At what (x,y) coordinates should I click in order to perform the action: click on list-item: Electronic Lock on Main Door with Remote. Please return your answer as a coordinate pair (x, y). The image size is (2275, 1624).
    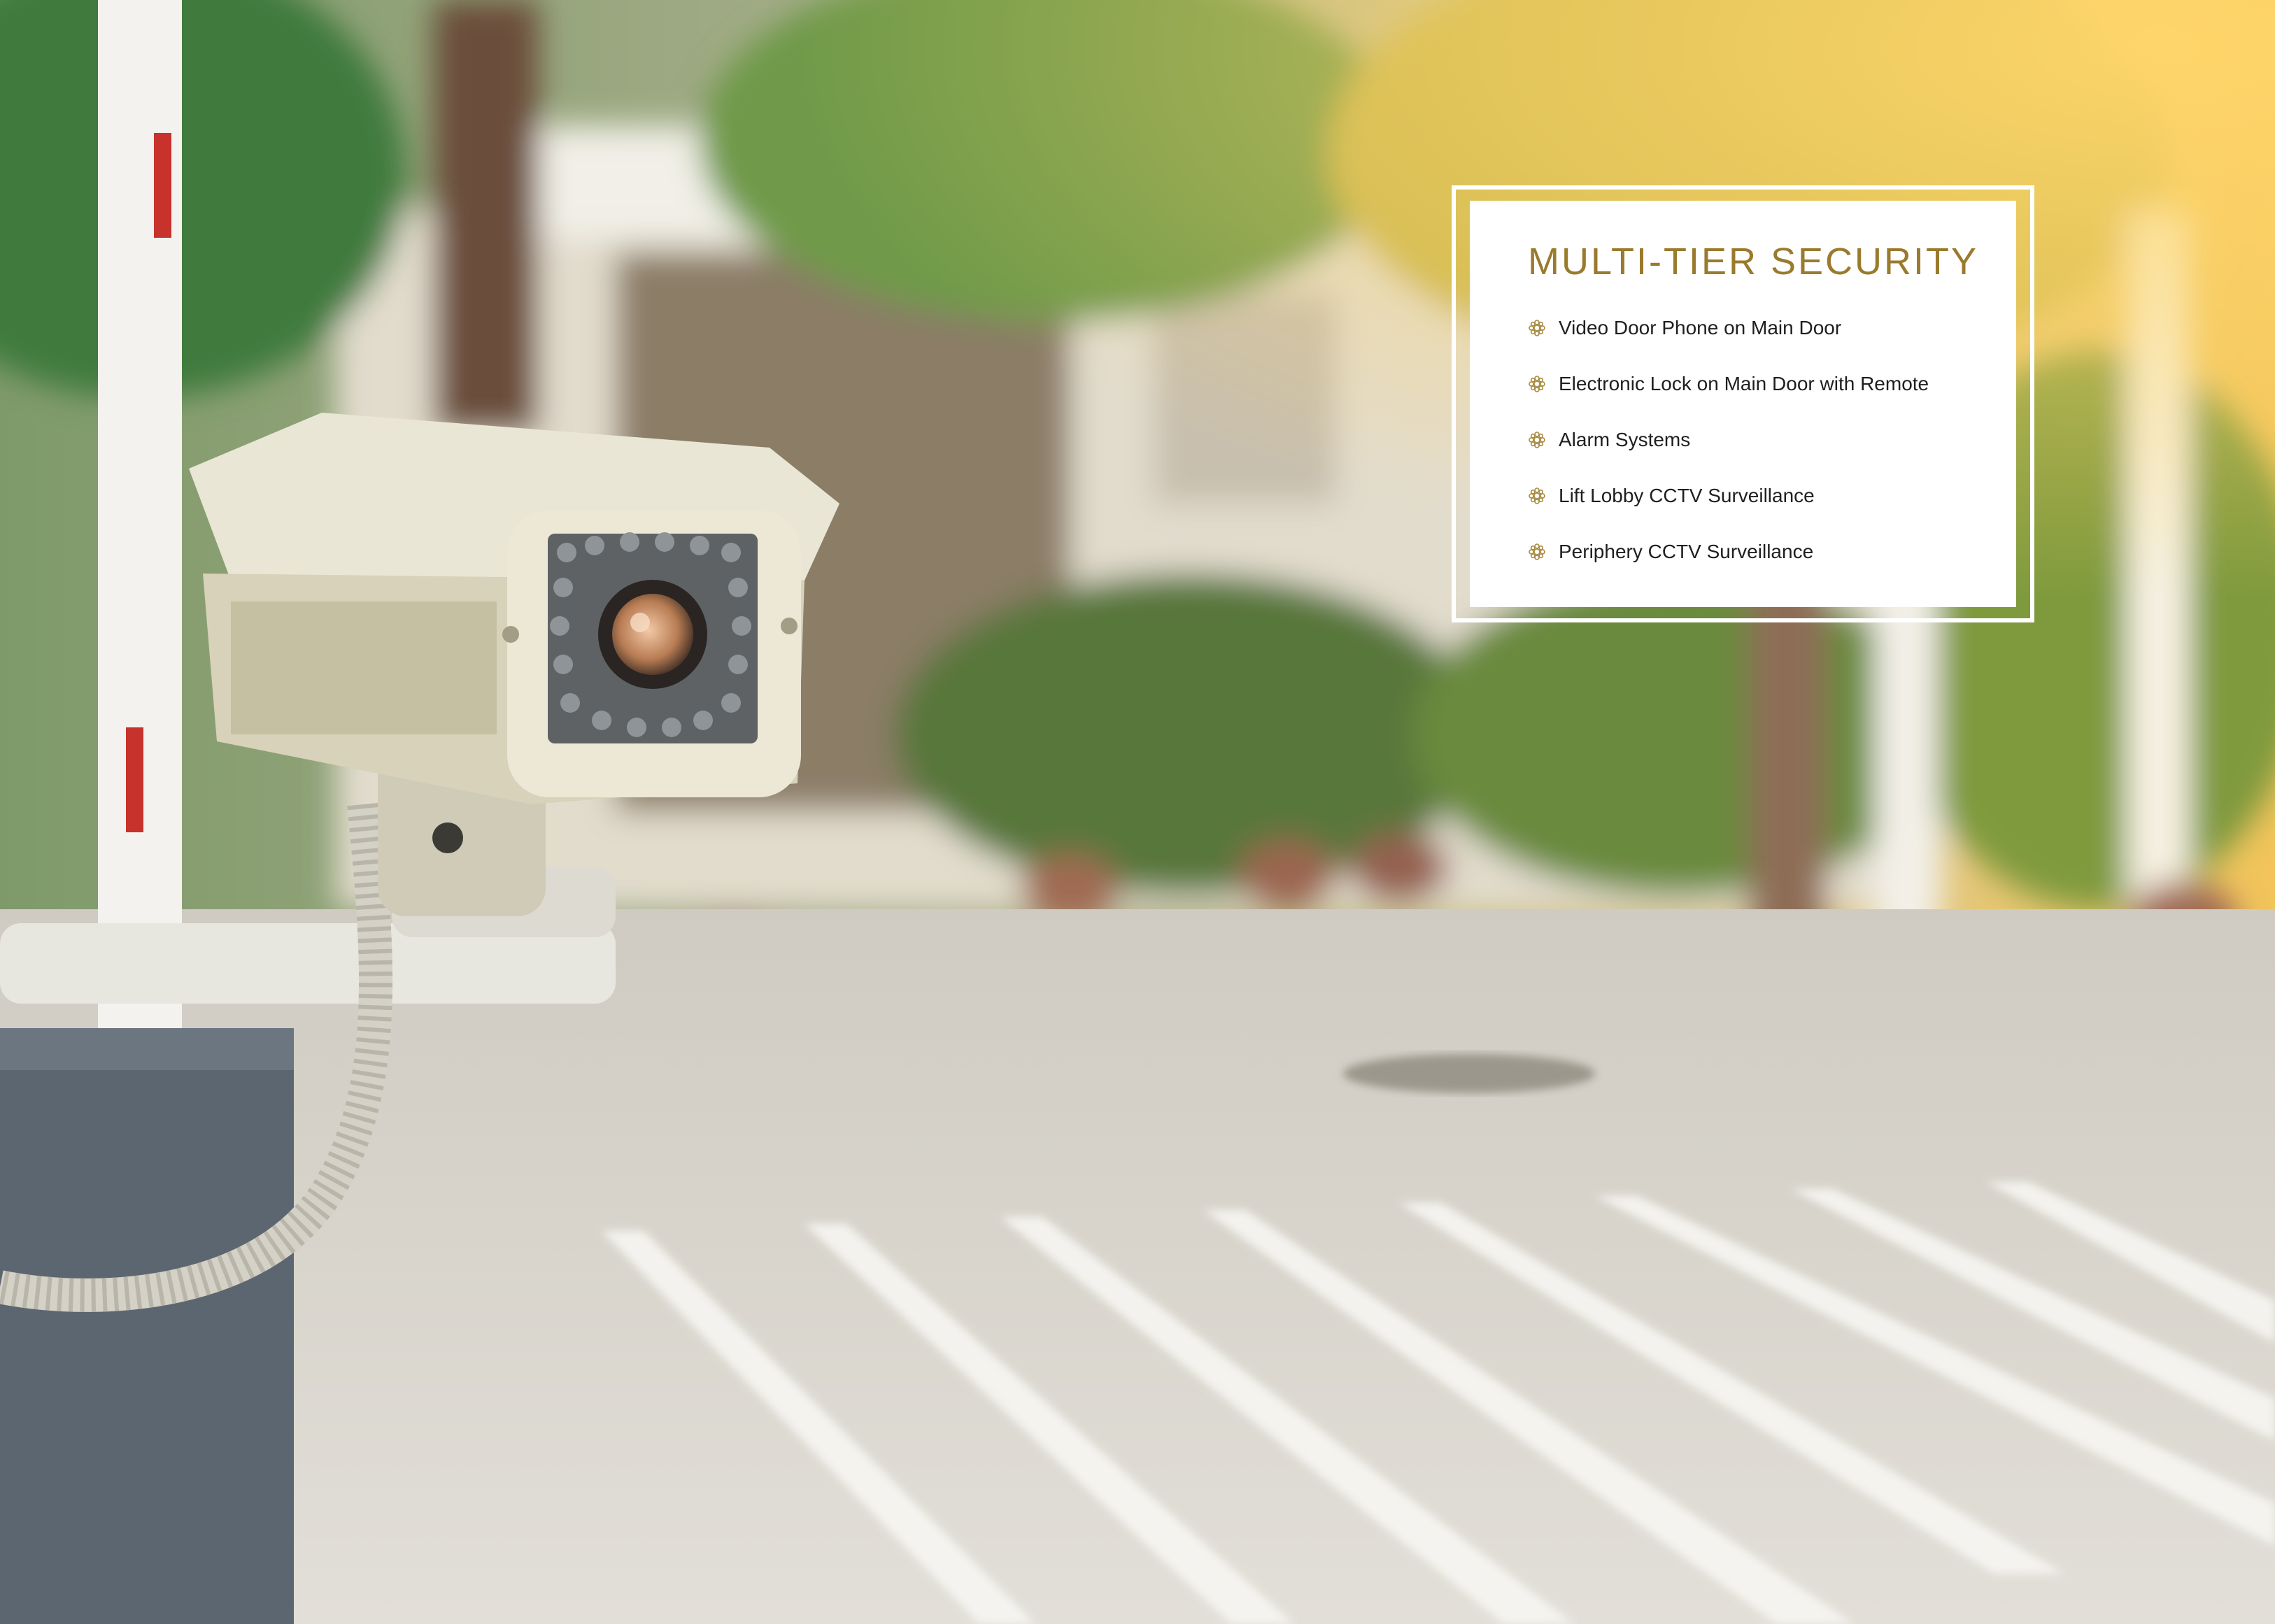
    Looking at the image, I should click on (1772, 384).